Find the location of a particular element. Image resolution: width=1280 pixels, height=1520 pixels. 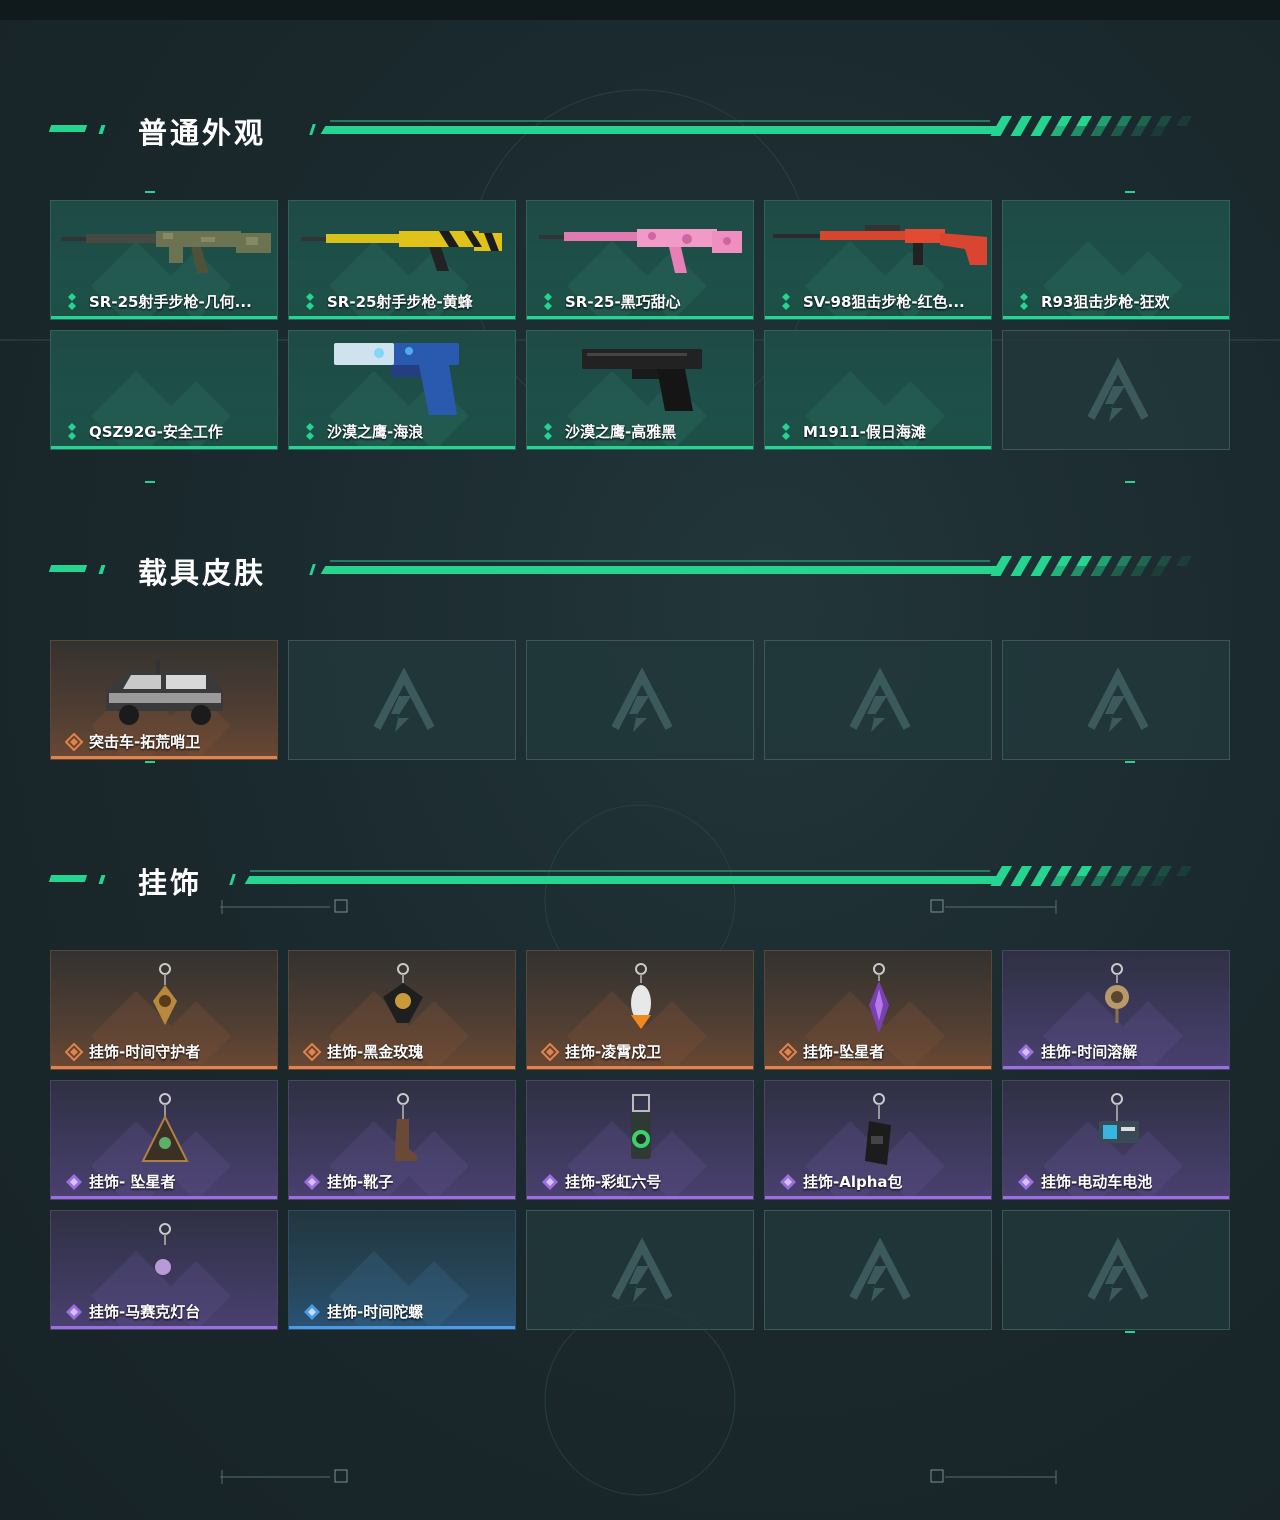

item-card: 挂饰- 坠星者 is located at coordinates (164, 1140).